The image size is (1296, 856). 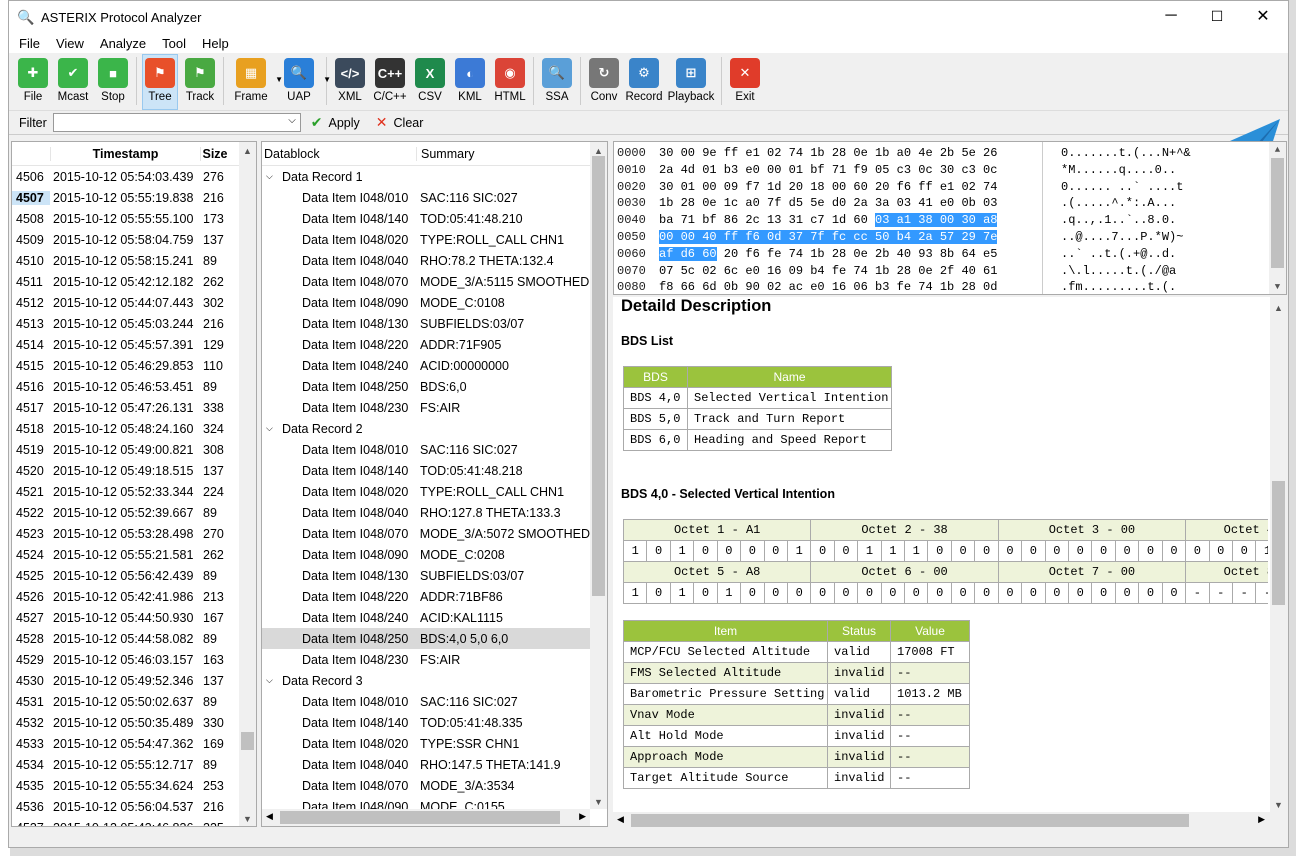 I want to click on toolbar-exit-button: ✕ Exit, so click(x=745, y=79).